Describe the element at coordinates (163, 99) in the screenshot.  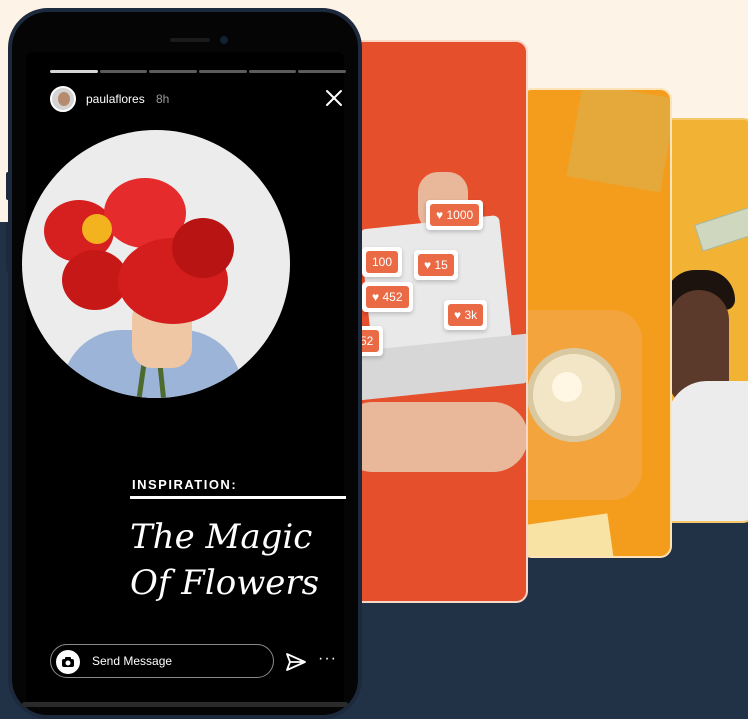
I see `post-time: 8h` at that location.